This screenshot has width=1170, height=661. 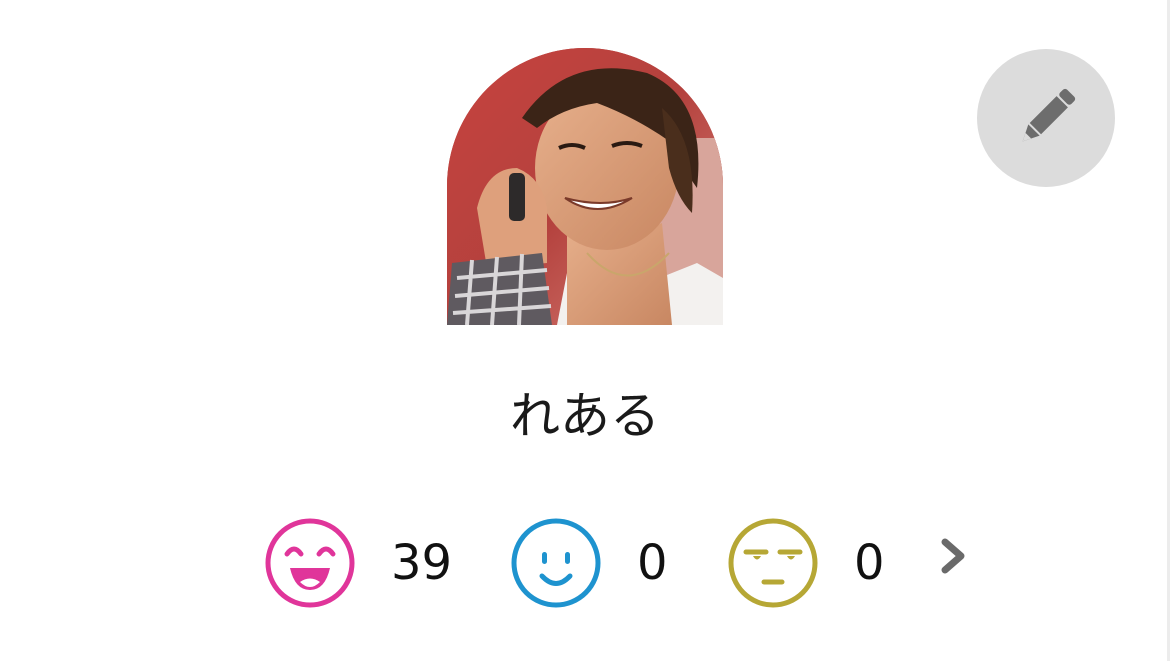 What do you see at coordinates (773, 563) in the screenshot?
I see `unamused-face-icon` at bounding box center [773, 563].